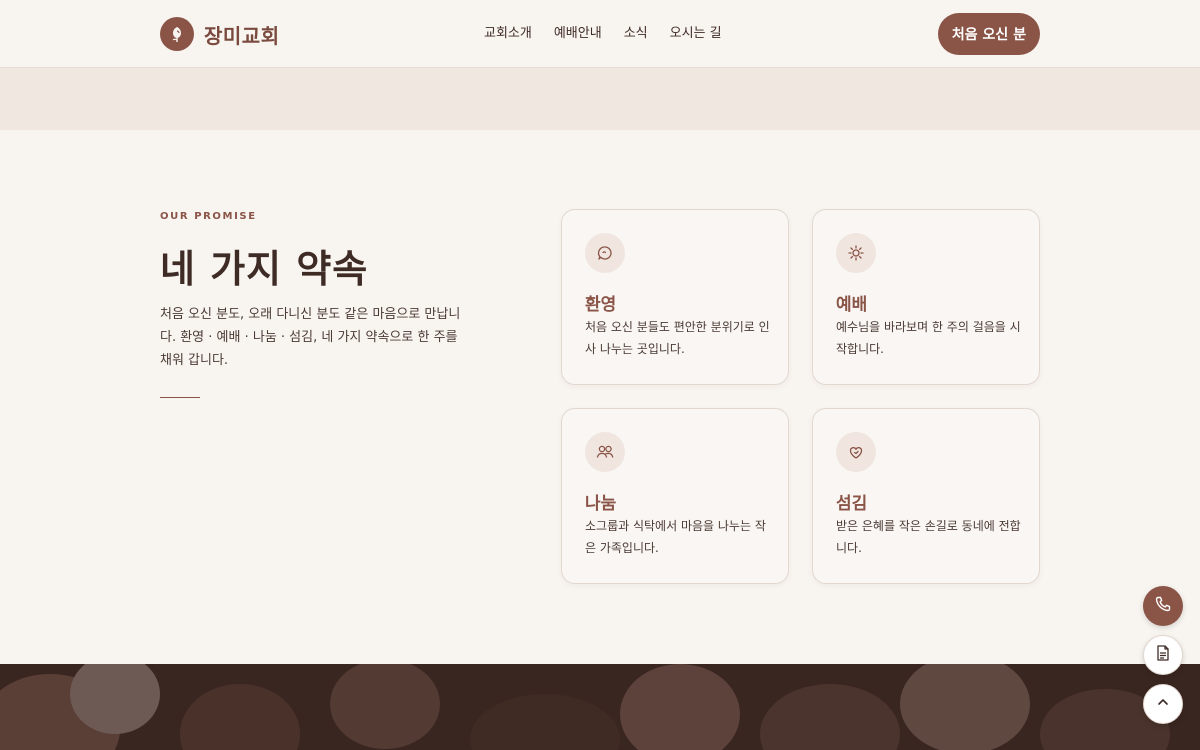  I want to click on card-description: 소그룹과 식탁에서 마음을 나누는 작은 가족입니다., so click(675, 537).